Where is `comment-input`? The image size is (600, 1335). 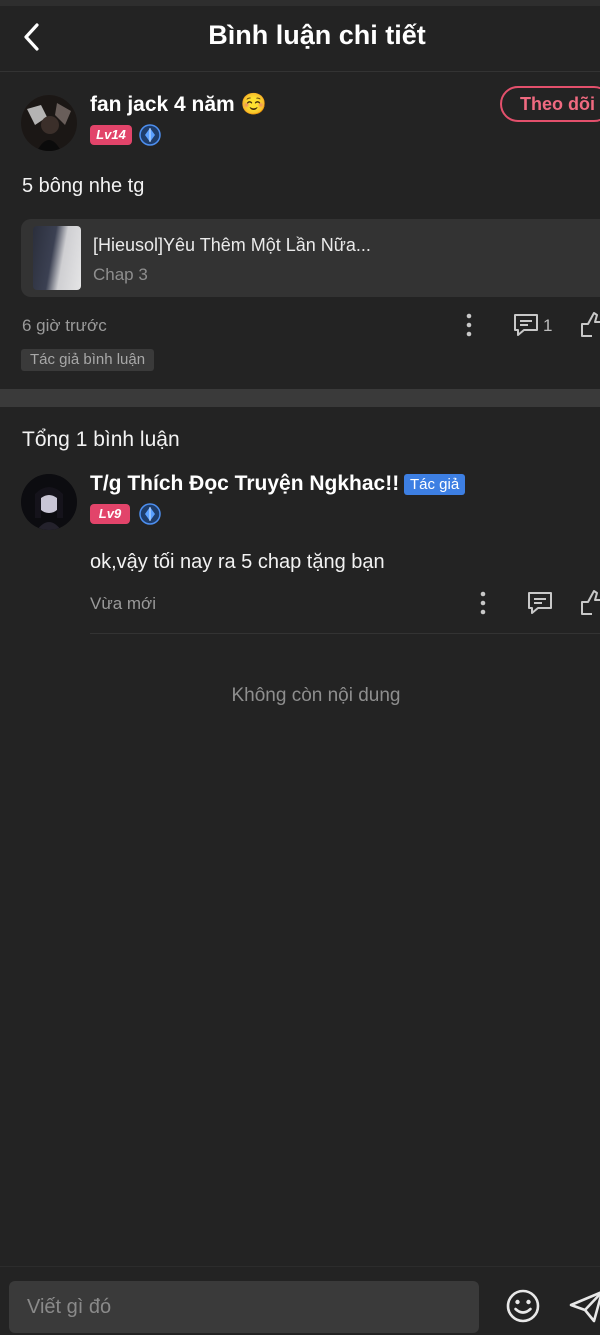
comment-input is located at coordinates (244, 1307).